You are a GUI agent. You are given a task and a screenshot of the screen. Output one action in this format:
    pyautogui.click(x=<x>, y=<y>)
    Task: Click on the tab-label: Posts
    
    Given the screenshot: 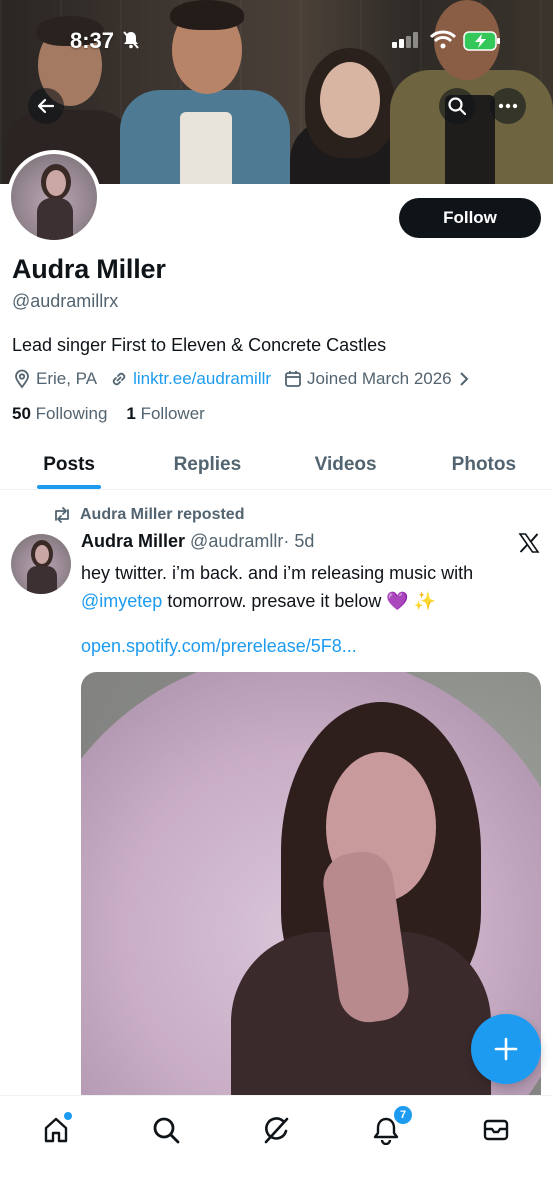 What is the action you would take?
    pyautogui.click(x=69, y=464)
    